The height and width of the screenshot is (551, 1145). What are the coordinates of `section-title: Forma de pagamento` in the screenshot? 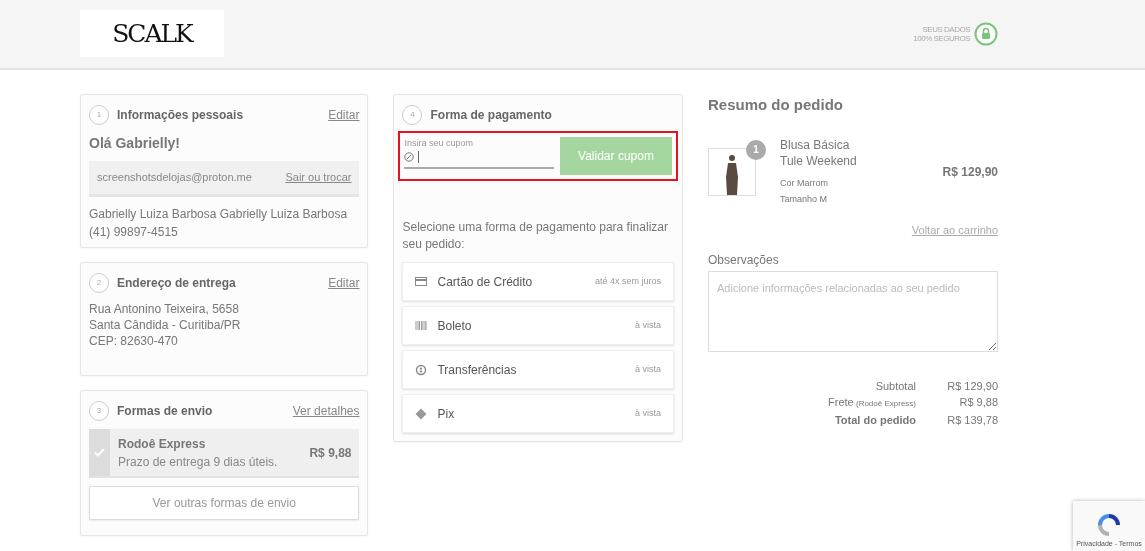 It's located at (491, 115).